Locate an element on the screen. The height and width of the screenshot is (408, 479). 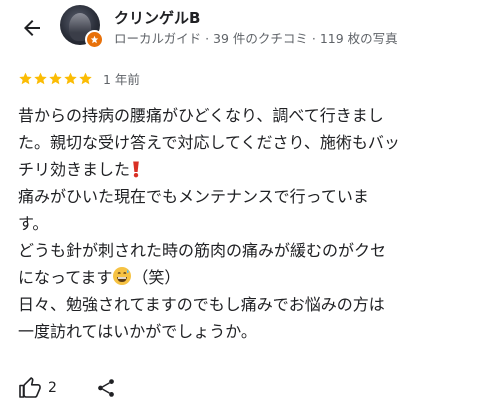
review-line: 昔からの持病の腰痛がひどくなり、調べて行きまし is located at coordinates (201, 115).